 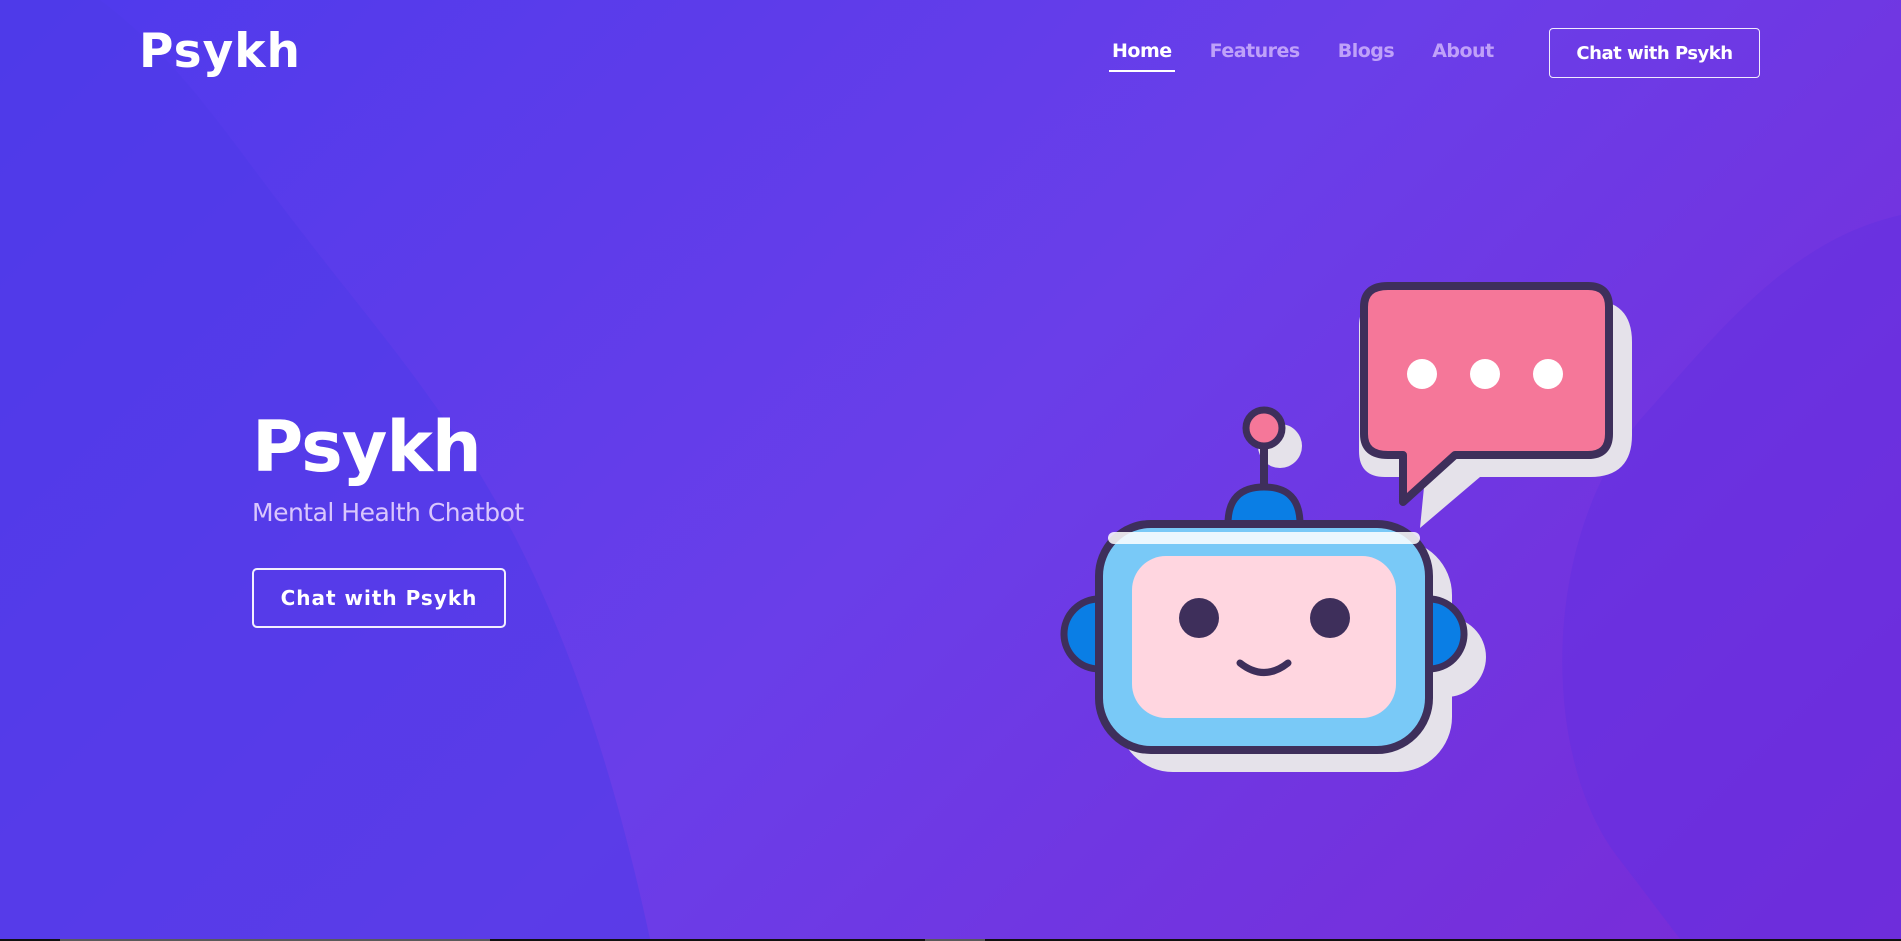 What do you see at coordinates (1366, 56) in the screenshot?
I see `nav-item-blogs: Blogs` at bounding box center [1366, 56].